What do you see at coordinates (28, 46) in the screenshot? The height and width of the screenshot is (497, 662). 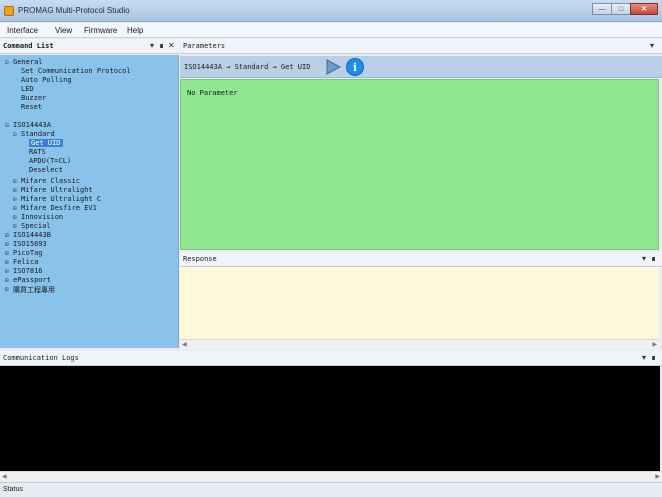 I see `command-list-title: Command List` at bounding box center [28, 46].